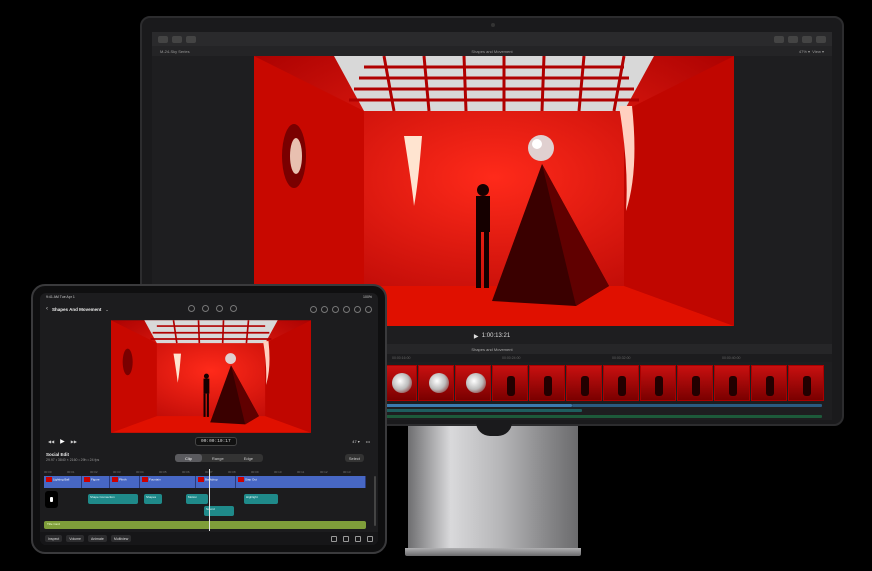 The width and height of the screenshot is (872, 571). I want to click on animate-button: Animate, so click(97, 538).